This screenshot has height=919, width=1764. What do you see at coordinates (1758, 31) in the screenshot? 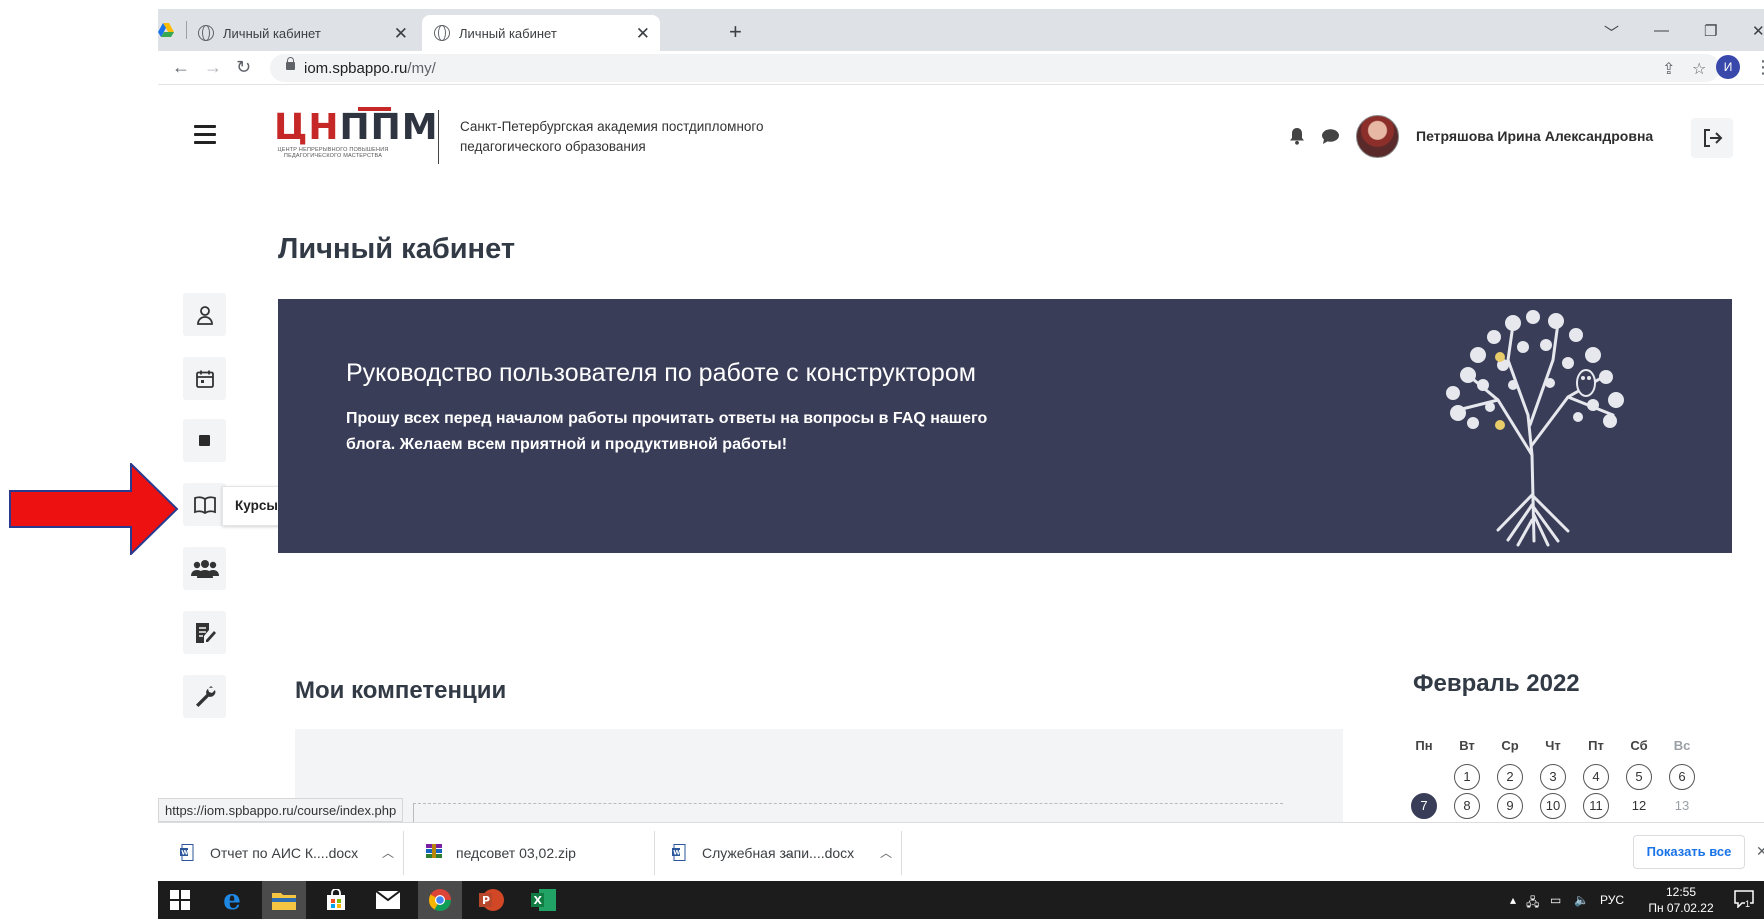
I see `window-close-button: ✕` at bounding box center [1758, 31].